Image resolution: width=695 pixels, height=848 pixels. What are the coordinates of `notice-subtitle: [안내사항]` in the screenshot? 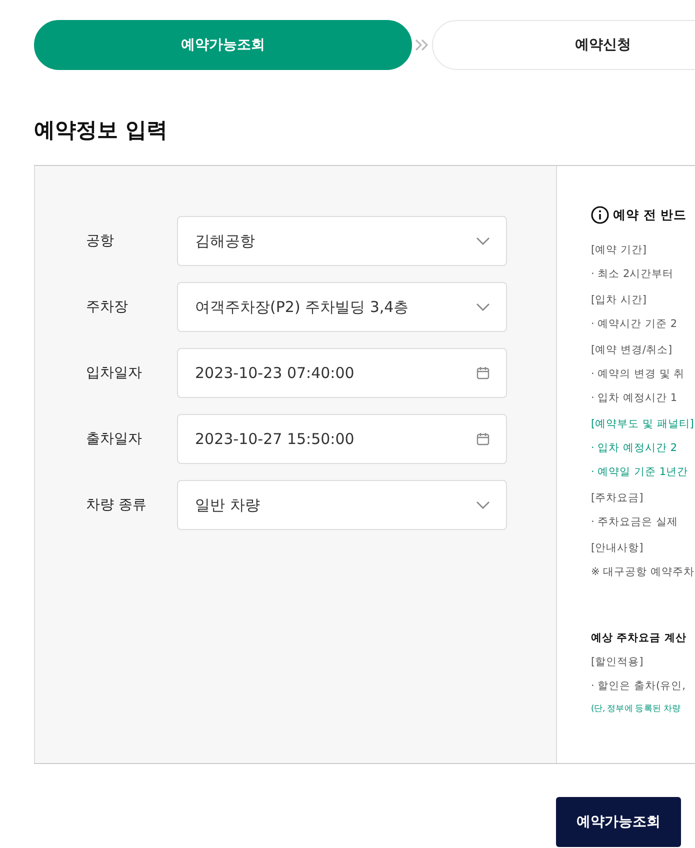 It's located at (617, 548).